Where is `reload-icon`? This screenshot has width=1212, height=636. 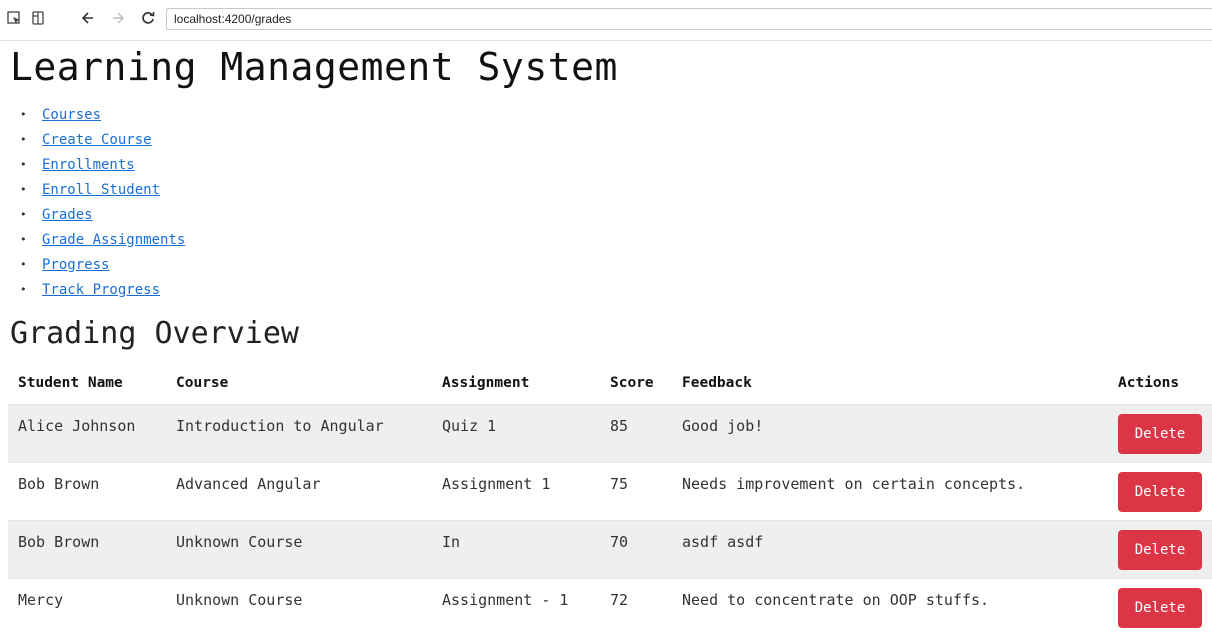
reload-icon is located at coordinates (148, 18).